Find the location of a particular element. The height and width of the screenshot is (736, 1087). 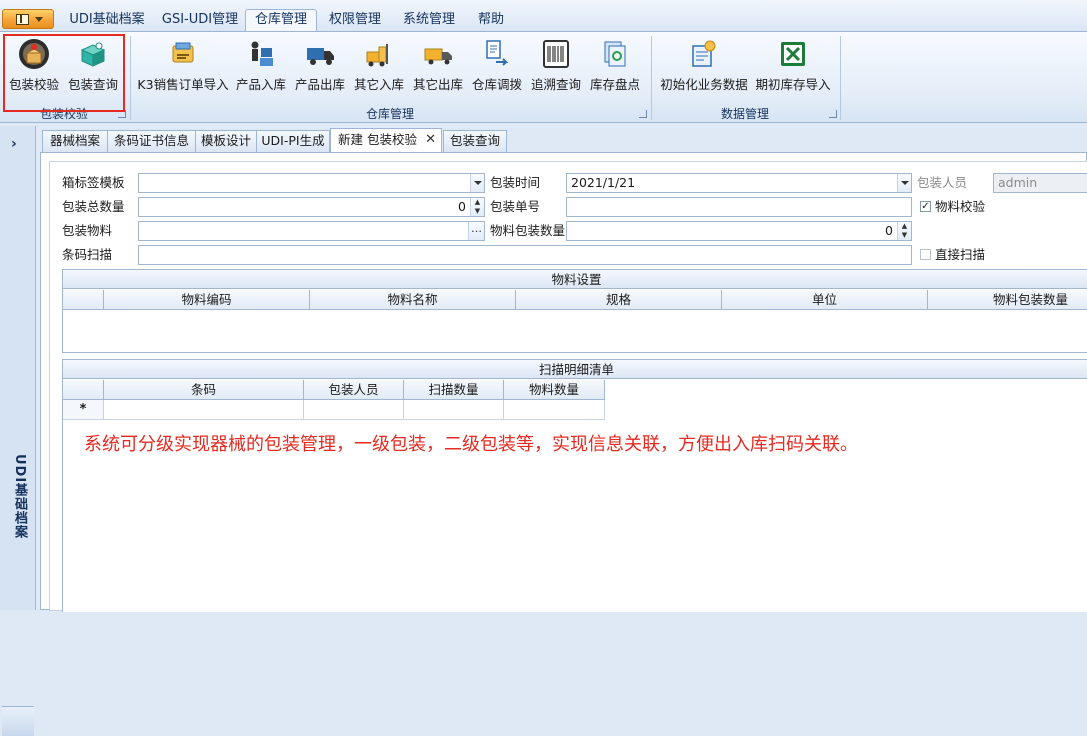

menu-tab-system: 系统管理 is located at coordinates (429, 20).